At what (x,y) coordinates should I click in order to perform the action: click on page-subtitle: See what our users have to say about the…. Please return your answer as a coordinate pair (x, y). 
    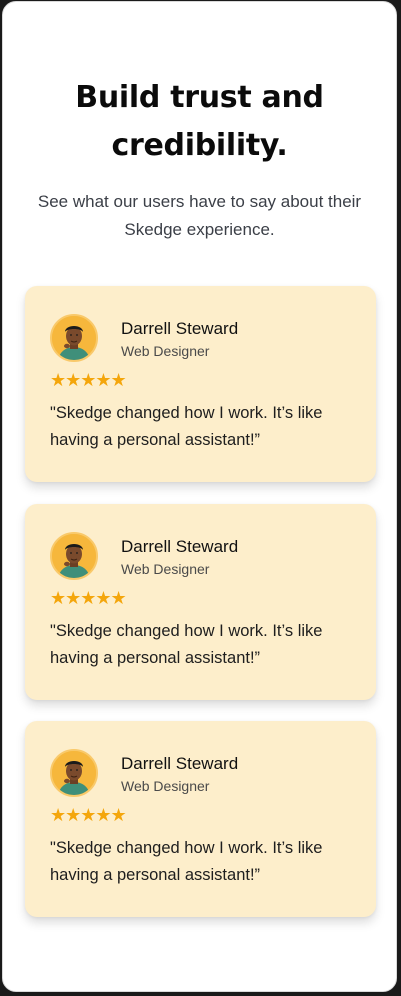
    Looking at the image, I should click on (199, 215).